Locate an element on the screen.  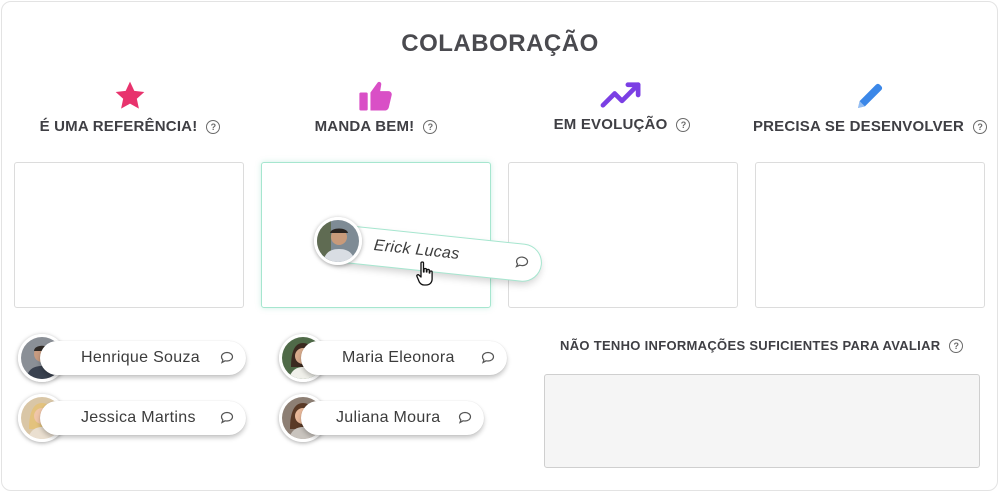
category-em-evolucao: EM EVOLUÇÃO ? is located at coordinates (622, 106).